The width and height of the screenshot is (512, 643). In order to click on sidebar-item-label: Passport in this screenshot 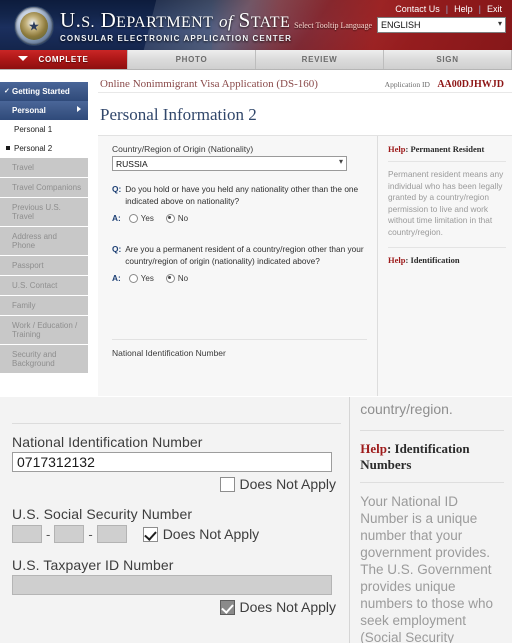, I will do `click(28, 265)`.